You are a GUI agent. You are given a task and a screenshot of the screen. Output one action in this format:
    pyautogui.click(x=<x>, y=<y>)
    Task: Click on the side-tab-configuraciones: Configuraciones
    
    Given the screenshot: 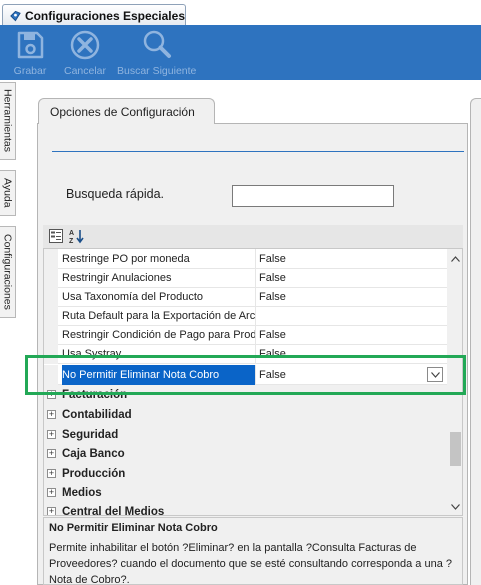 What is the action you would take?
    pyautogui.click(x=8, y=272)
    